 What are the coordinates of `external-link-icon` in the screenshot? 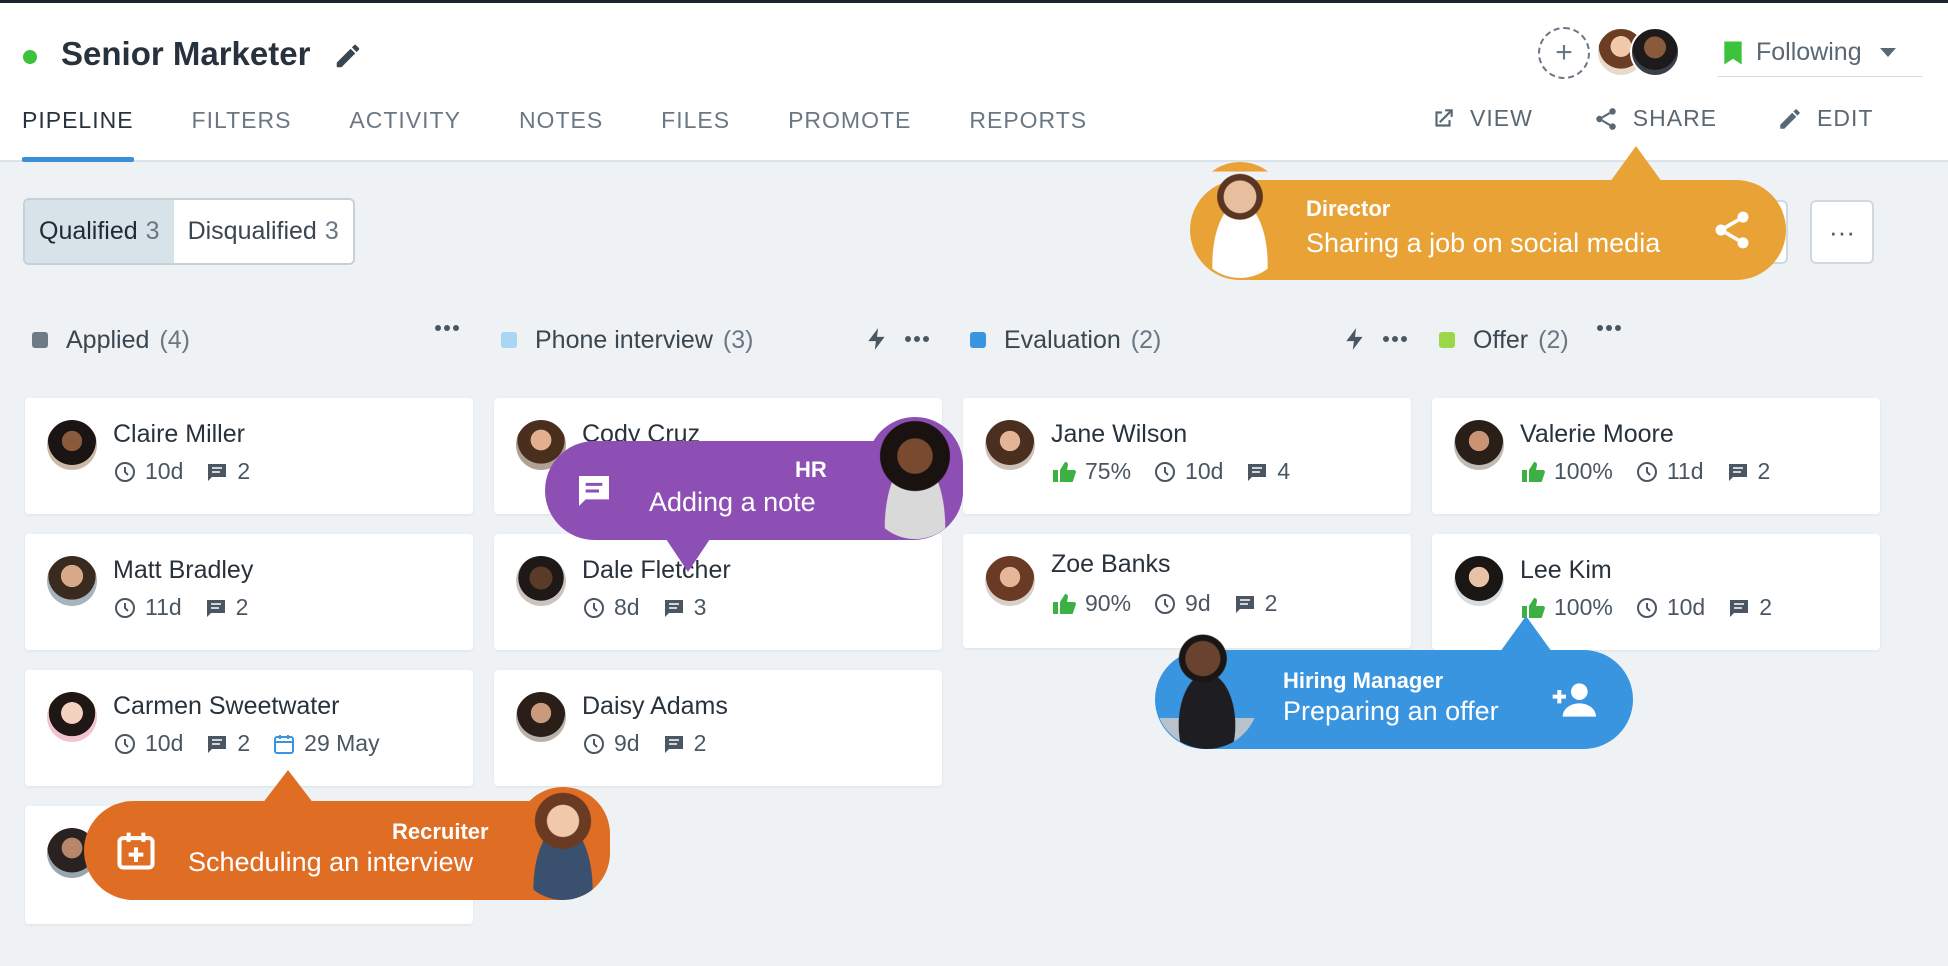 It's located at (1444, 117).